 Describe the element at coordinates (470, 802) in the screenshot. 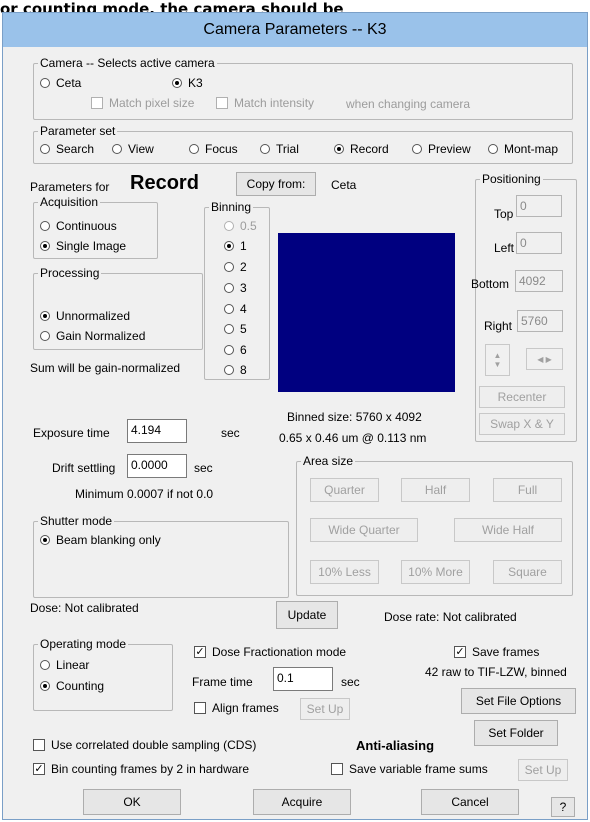

I see `cancel-button: Cancel` at that location.